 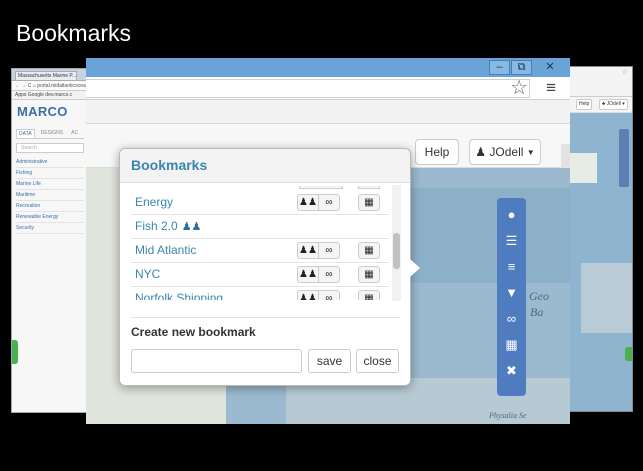 What do you see at coordinates (613, 104) in the screenshot?
I see `bgr-user-button: ♣ JOdell ▾` at bounding box center [613, 104].